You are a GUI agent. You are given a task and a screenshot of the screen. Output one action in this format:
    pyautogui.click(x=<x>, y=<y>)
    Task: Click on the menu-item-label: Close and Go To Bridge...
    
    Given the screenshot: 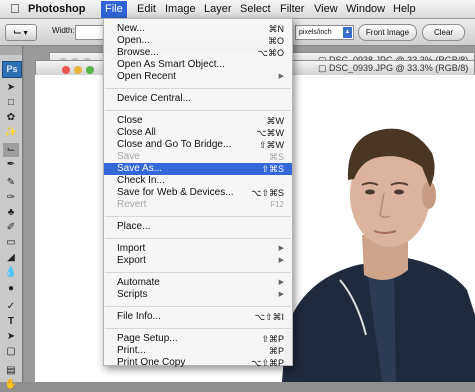 What is the action you would take?
    pyautogui.click(x=174, y=144)
    